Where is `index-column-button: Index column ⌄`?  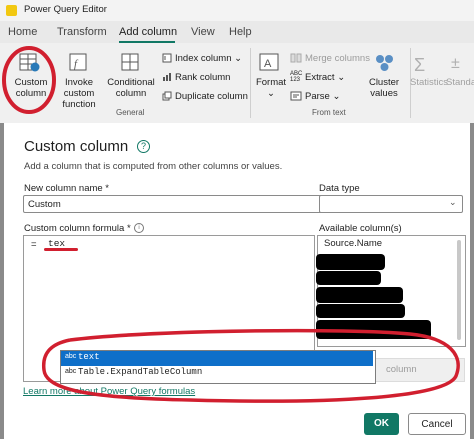 index-column-button: Index column ⌄ is located at coordinates (208, 58).